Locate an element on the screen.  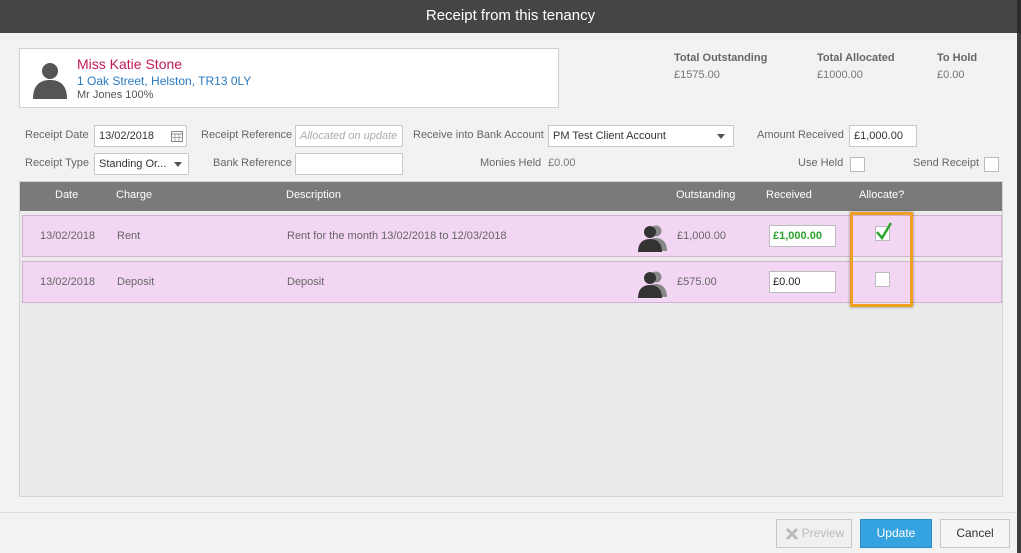
send-receipt-label: Send Receipt is located at coordinates (946, 163).